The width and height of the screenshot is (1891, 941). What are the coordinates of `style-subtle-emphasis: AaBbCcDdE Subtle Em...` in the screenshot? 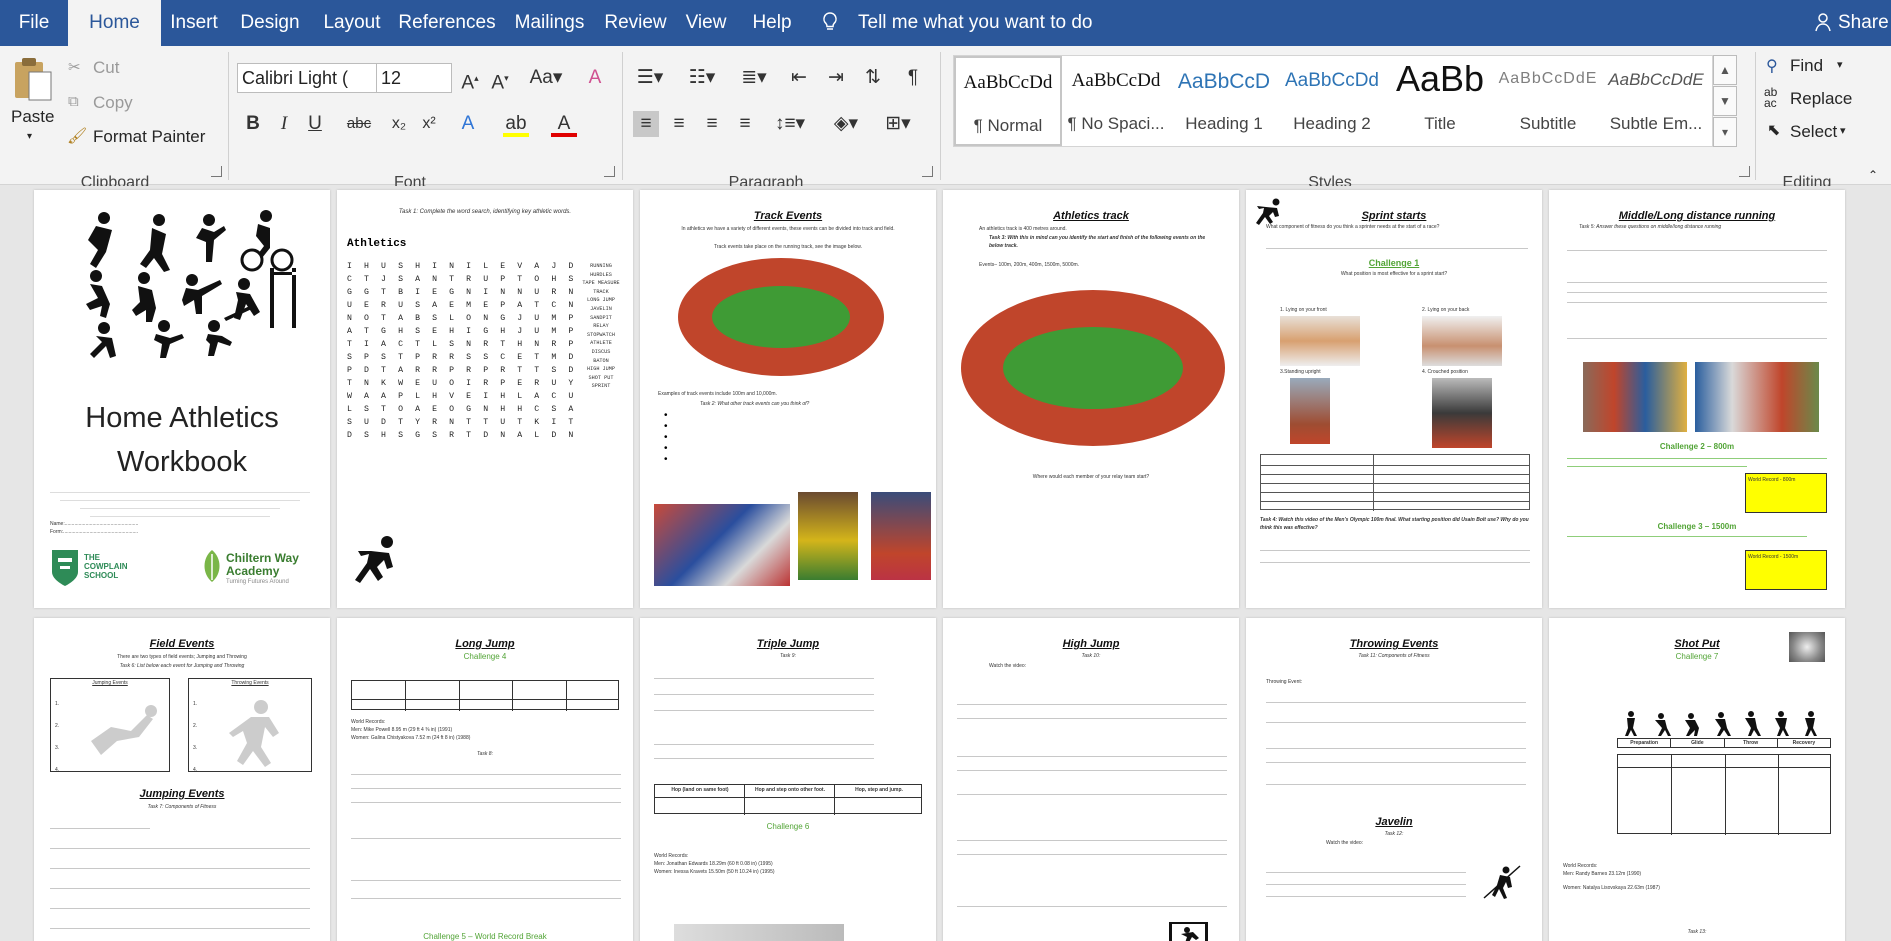 It's located at (1656, 101).